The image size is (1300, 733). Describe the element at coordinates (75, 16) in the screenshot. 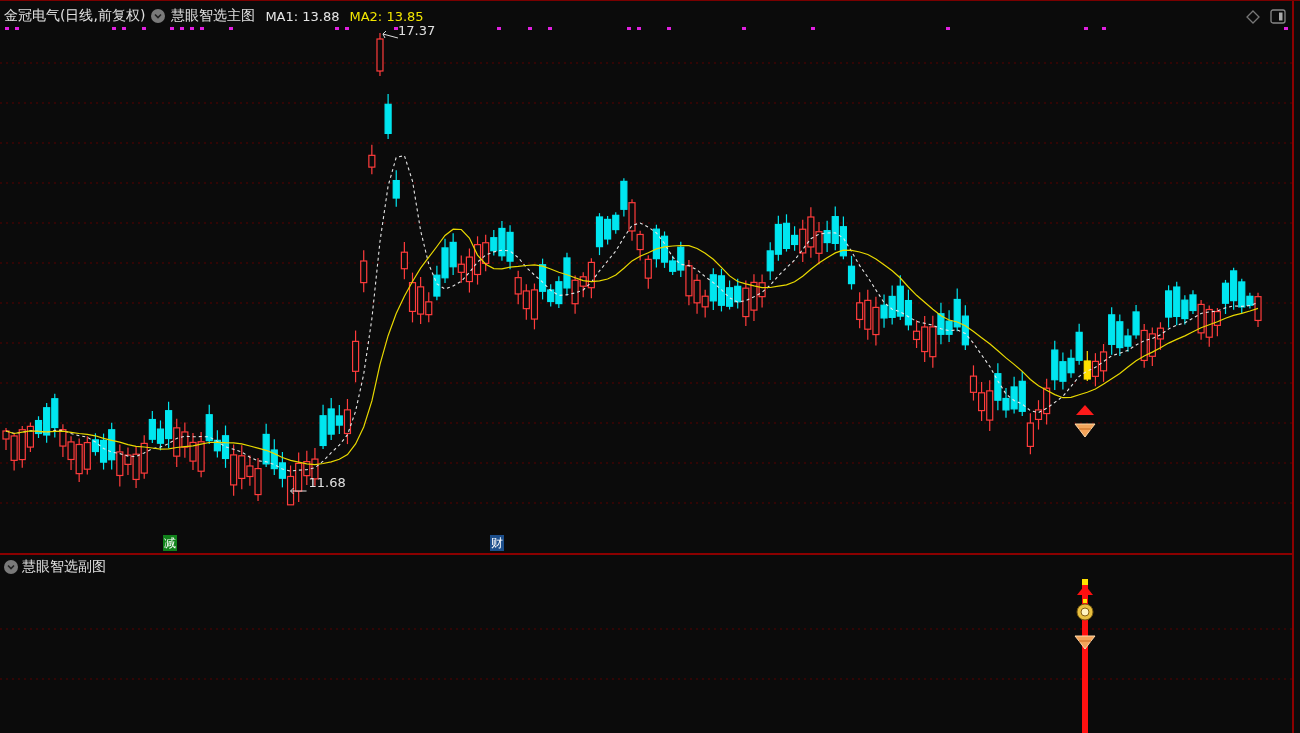

I see `stock-title: 金冠电气(日线,前复权)` at that location.